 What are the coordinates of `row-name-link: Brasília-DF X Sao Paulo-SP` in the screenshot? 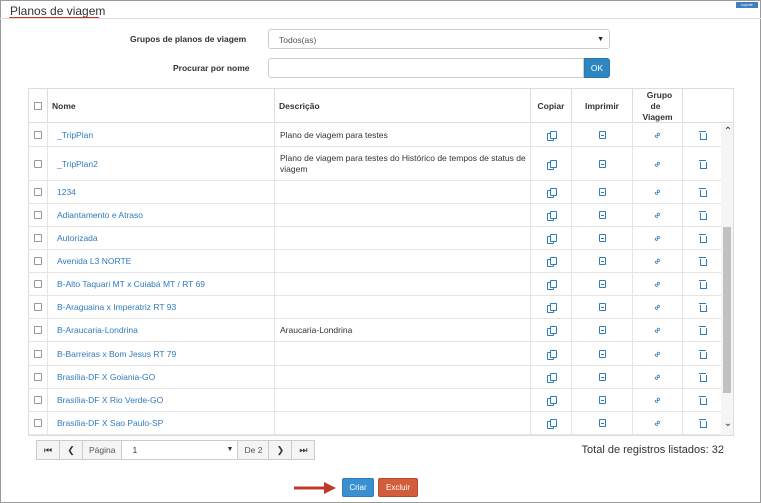 It's located at (152, 423).